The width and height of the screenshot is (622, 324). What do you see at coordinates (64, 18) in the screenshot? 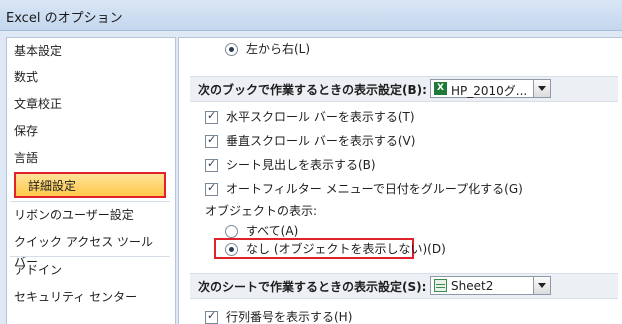
I see `window-title: Excel のオプション` at bounding box center [64, 18].